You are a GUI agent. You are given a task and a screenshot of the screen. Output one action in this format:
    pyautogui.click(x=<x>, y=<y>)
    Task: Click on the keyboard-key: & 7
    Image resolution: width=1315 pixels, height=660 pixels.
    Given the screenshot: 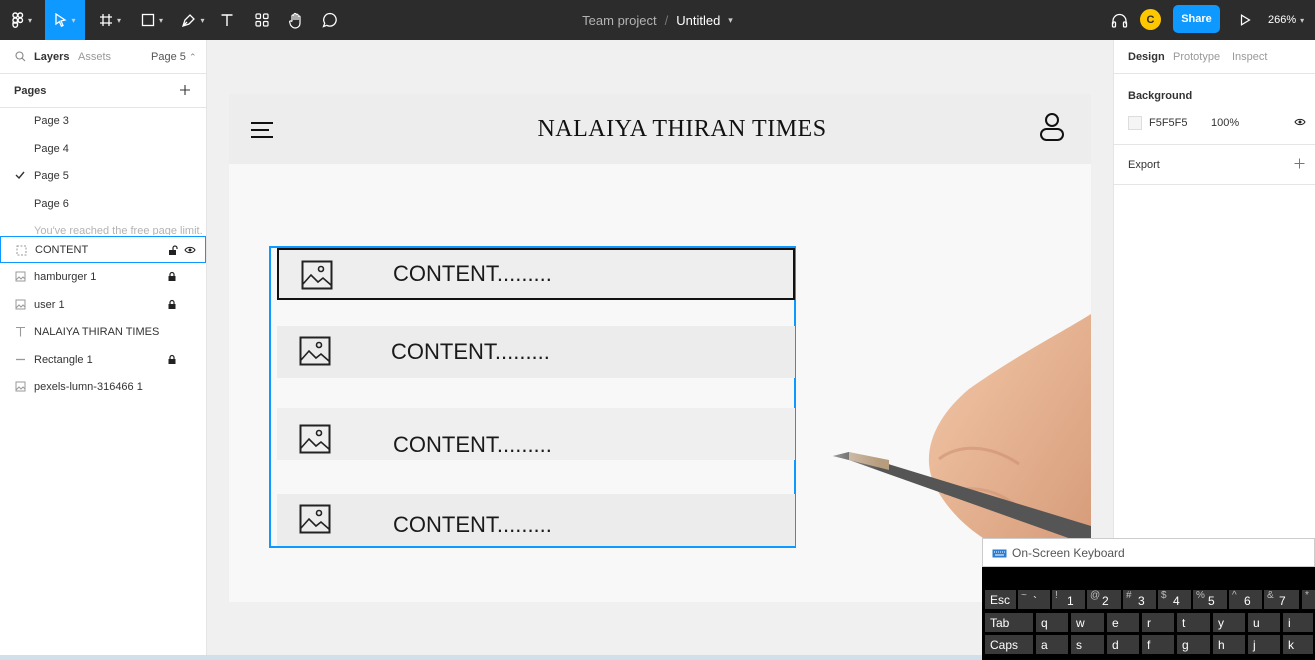 What is the action you would take?
    pyautogui.click(x=1281, y=599)
    